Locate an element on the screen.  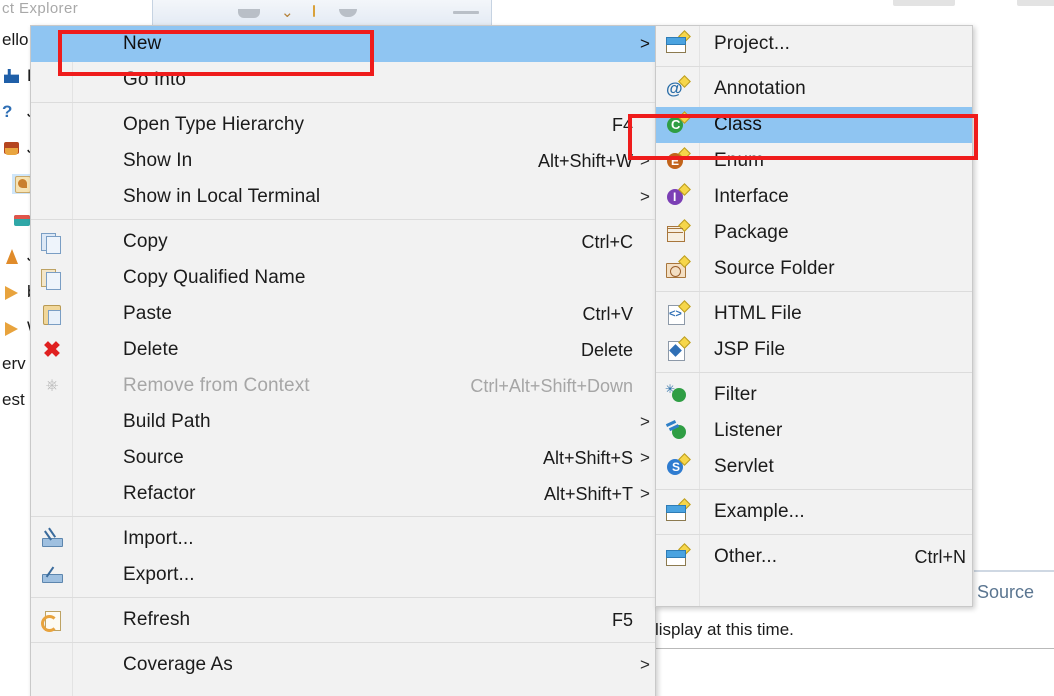
submenu-item-html-file: HTML File is located at coordinates (814, 314).